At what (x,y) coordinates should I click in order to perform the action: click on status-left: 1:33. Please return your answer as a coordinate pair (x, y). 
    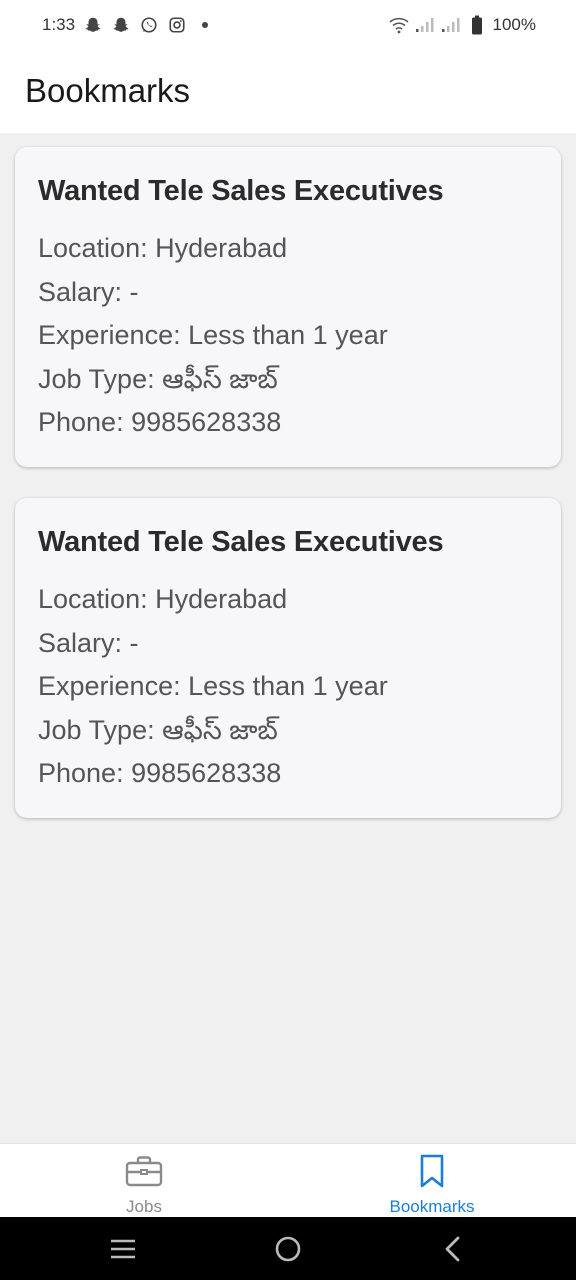
    Looking at the image, I should click on (128, 25).